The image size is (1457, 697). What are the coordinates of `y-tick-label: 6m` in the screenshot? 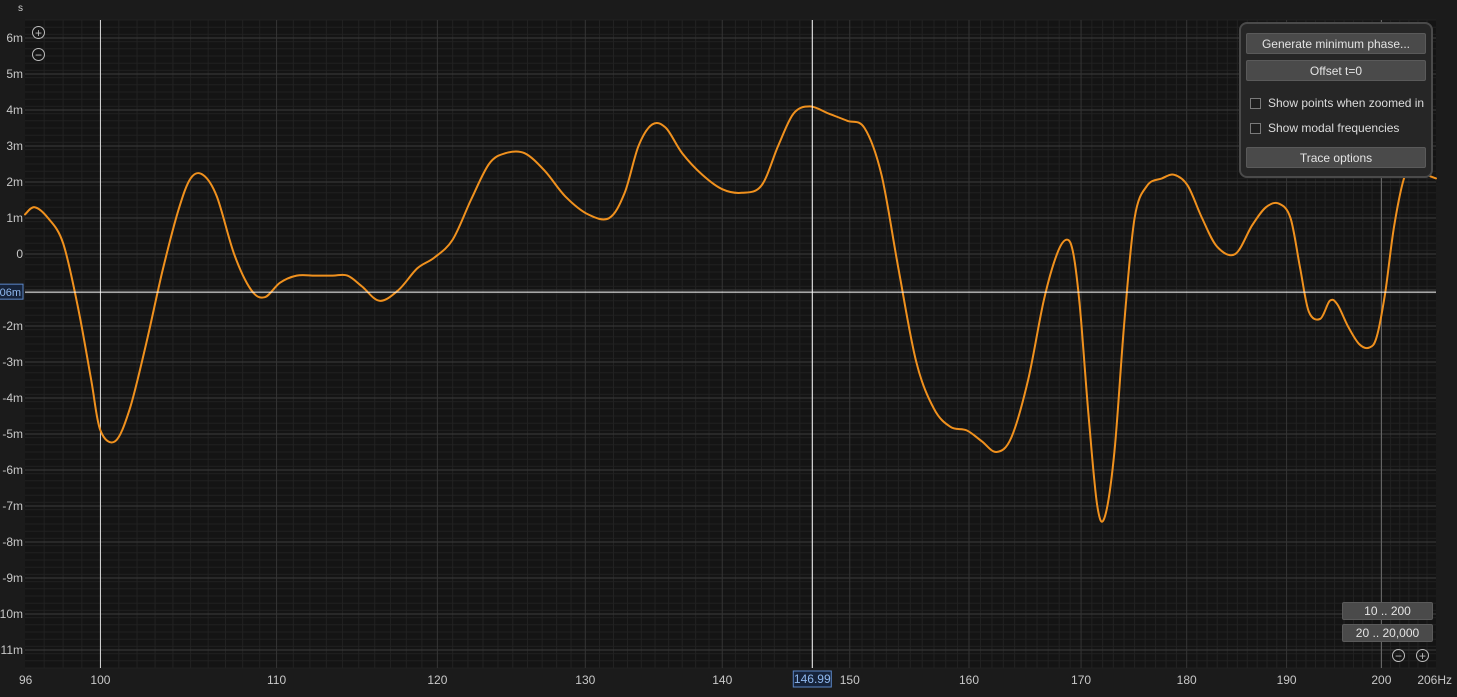 It's located at (14, 38).